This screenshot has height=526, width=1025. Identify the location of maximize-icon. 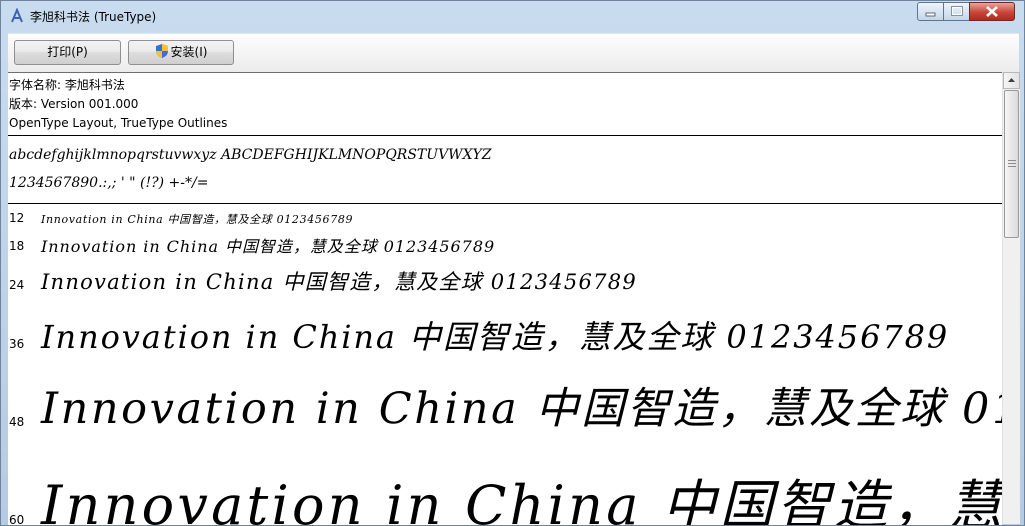
(957, 11).